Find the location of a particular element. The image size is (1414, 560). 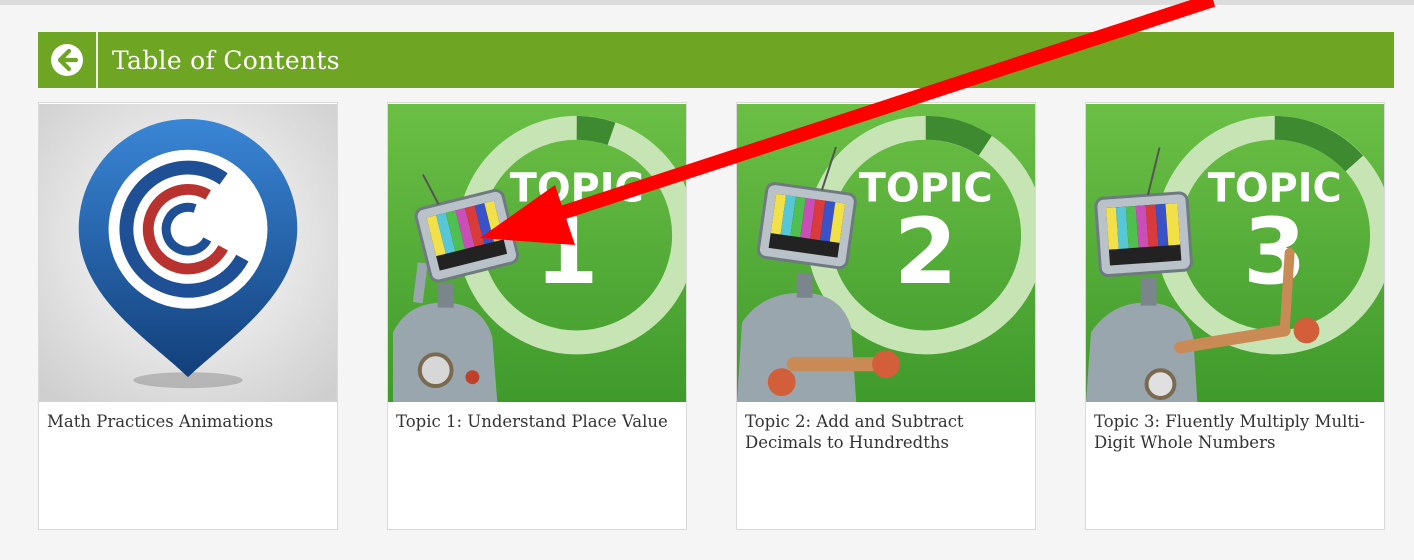

card-label: Topic 1: Understand Place Value is located at coordinates (532, 421).